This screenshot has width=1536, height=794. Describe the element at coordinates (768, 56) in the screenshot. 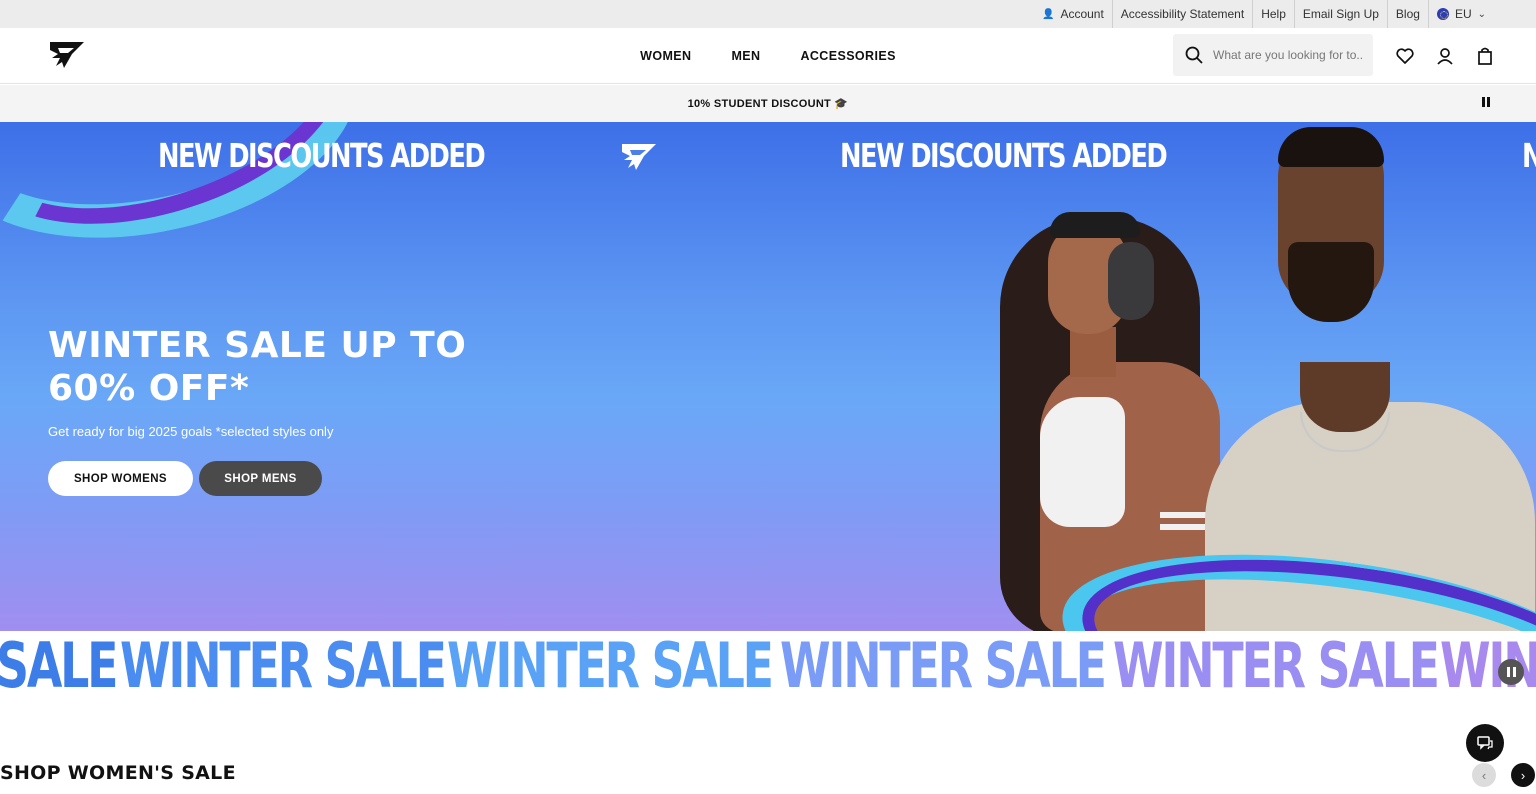

I see `site-header: WOMEN MEN ACCESSORIES` at that location.